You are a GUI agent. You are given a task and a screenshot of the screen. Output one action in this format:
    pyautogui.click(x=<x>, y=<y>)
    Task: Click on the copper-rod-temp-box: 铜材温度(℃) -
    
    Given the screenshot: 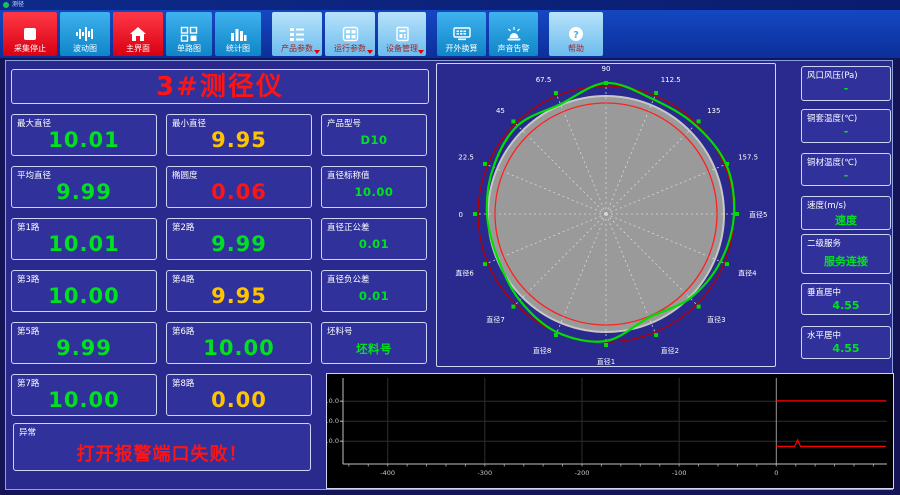 What is the action you would take?
    pyautogui.click(x=846, y=169)
    